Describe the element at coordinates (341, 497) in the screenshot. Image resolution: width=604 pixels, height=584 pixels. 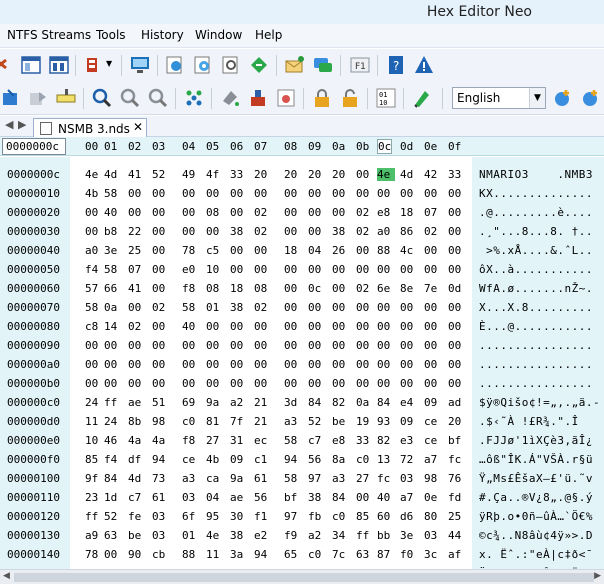
I see `hex-byte: 84` at that location.